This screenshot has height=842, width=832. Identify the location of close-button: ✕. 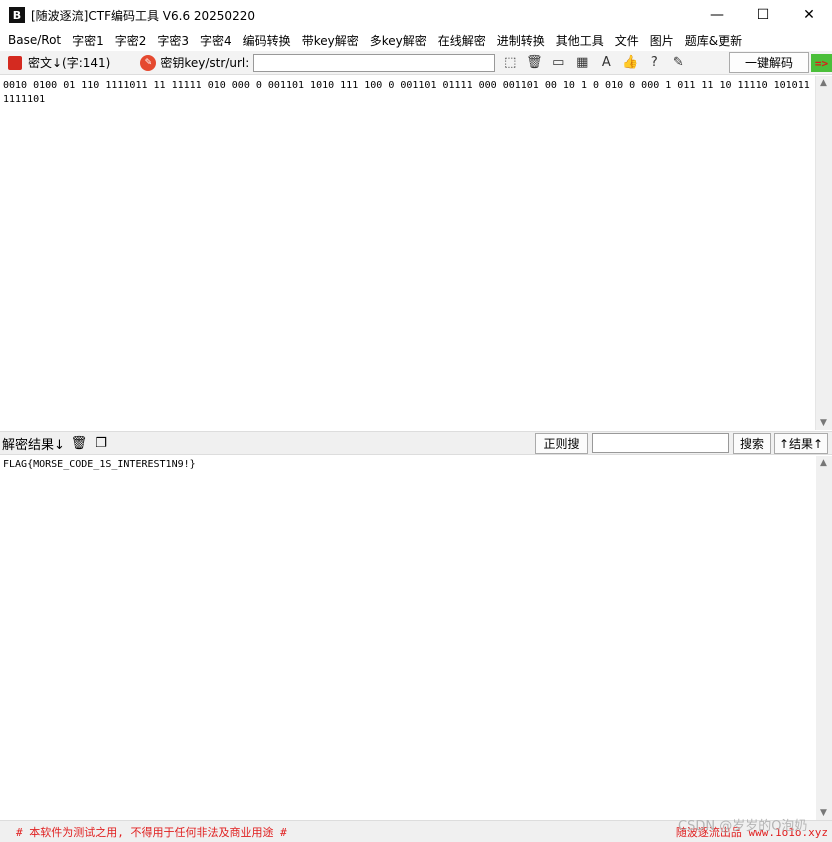
(809, 15).